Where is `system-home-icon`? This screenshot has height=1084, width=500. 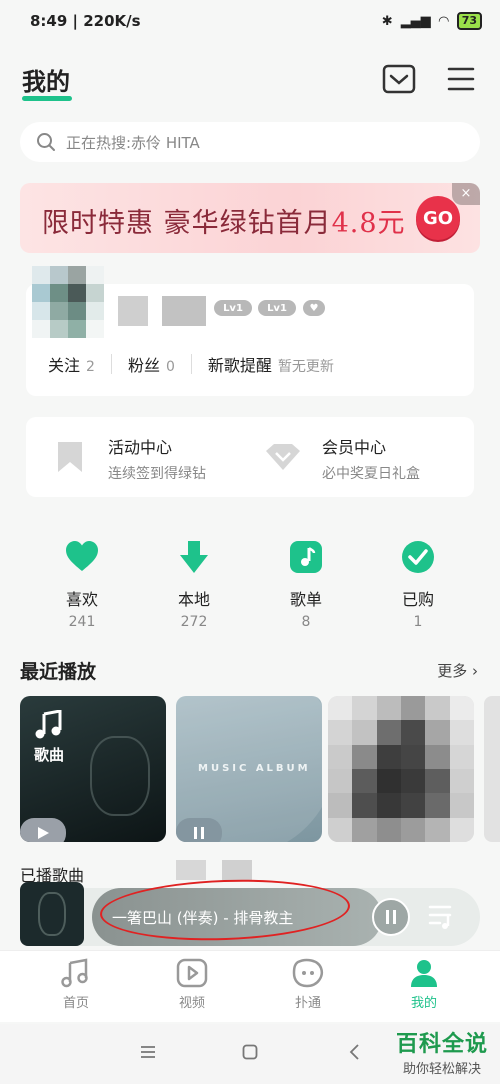
system-home-icon is located at coordinates (250, 1054).